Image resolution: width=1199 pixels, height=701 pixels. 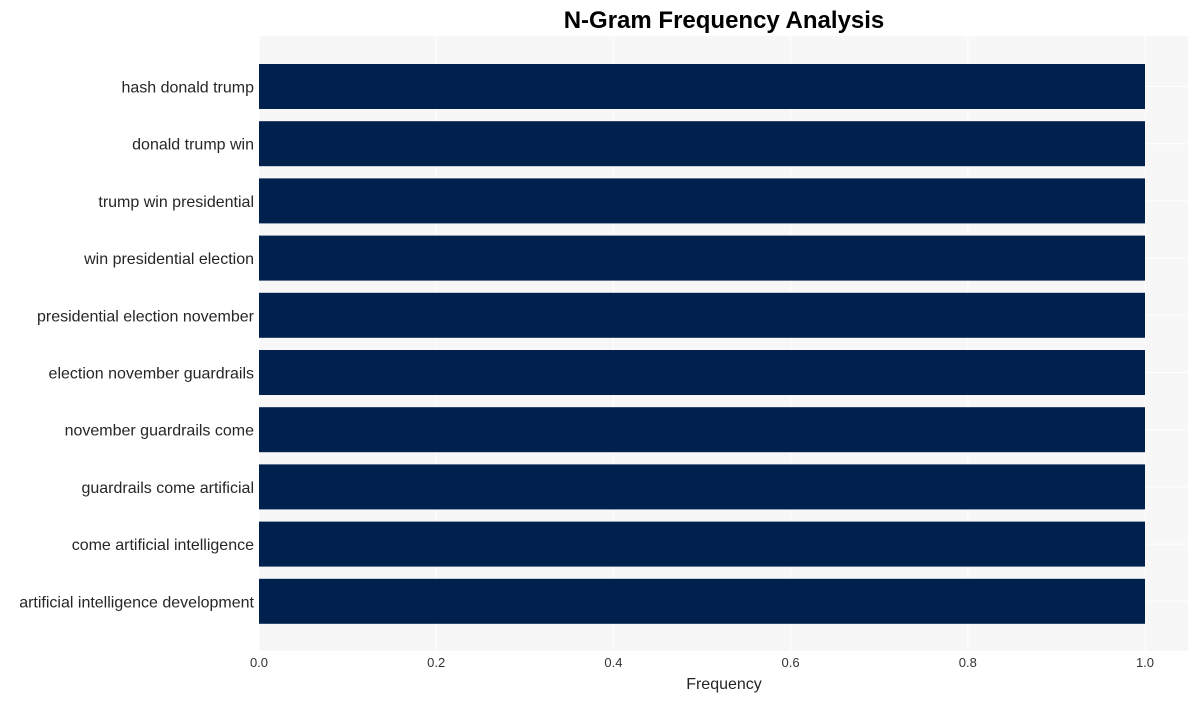 What do you see at coordinates (193, 145) in the screenshot?
I see `y-tick-label-1: donald trump win` at bounding box center [193, 145].